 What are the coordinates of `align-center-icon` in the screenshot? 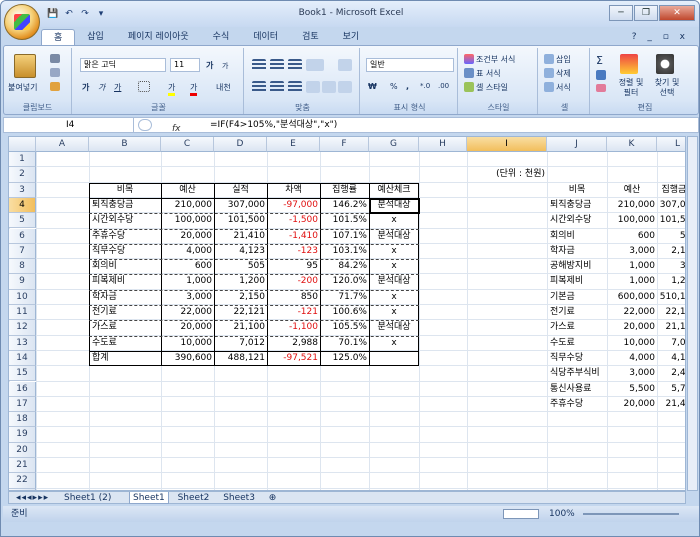 It's located at (277, 87).